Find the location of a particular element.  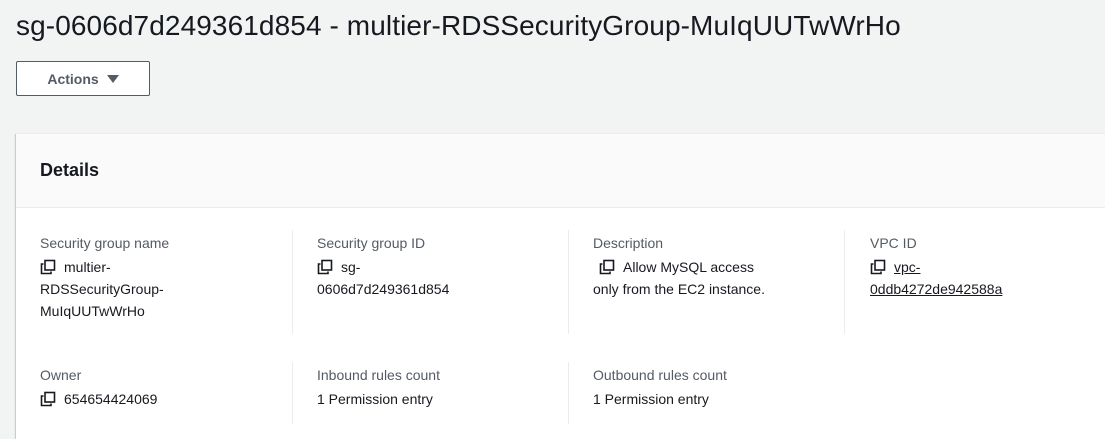

vpc-id-link: 0ddb4272de942588a is located at coordinates (985, 289).